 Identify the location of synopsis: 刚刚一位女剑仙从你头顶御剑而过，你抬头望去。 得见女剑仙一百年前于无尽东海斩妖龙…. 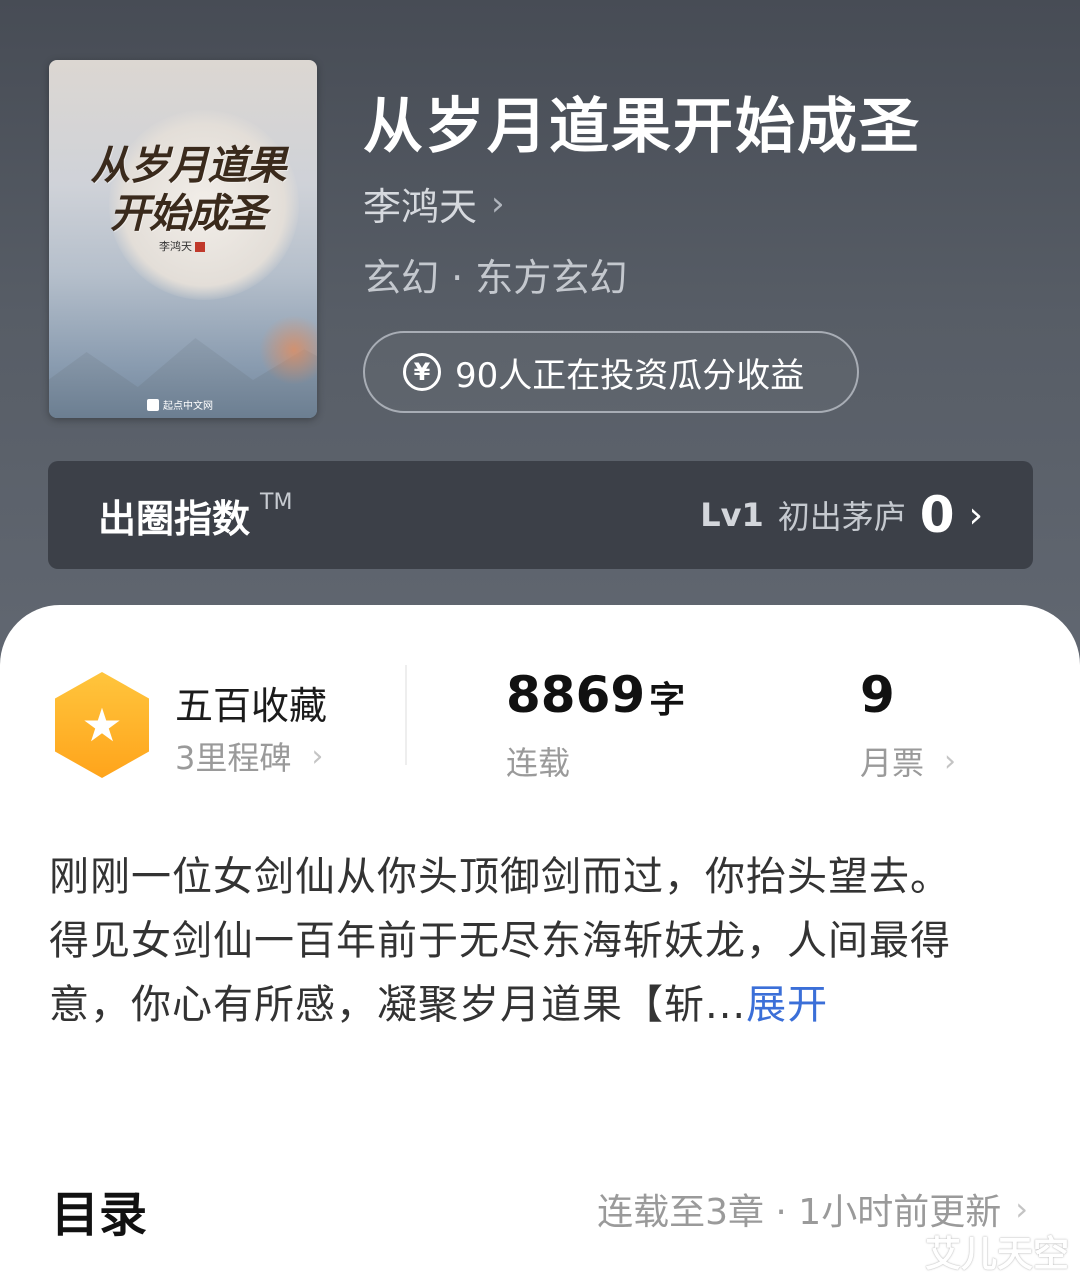
(529, 941).